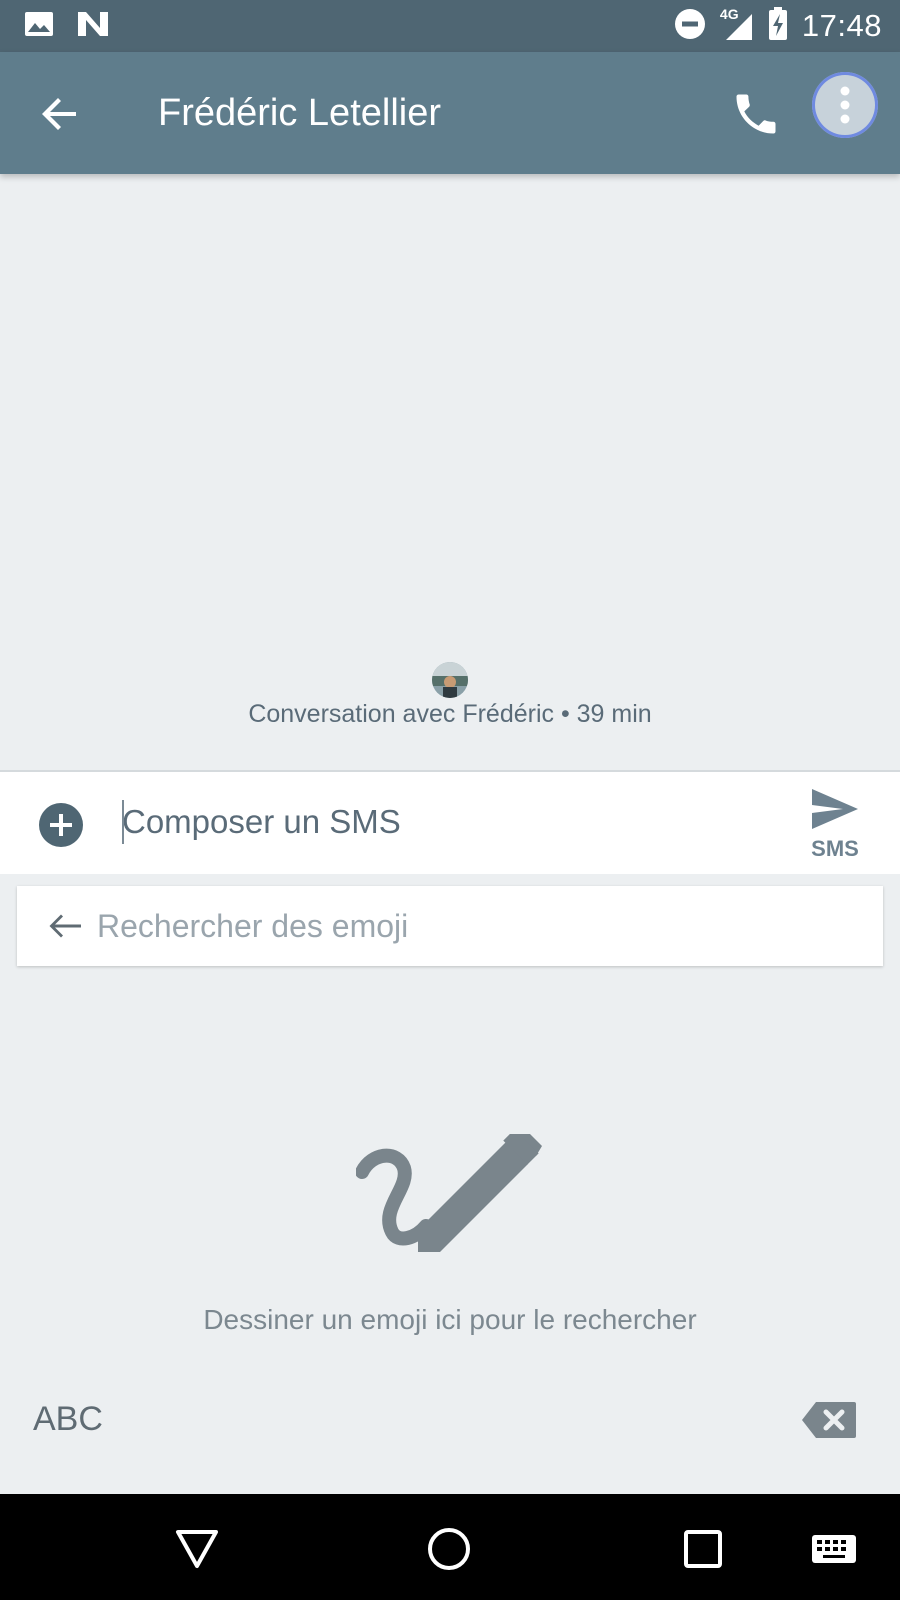  Describe the element at coordinates (450, 714) in the screenshot. I see `conversation-info: Conversation avec Frédéric • 39 min` at that location.